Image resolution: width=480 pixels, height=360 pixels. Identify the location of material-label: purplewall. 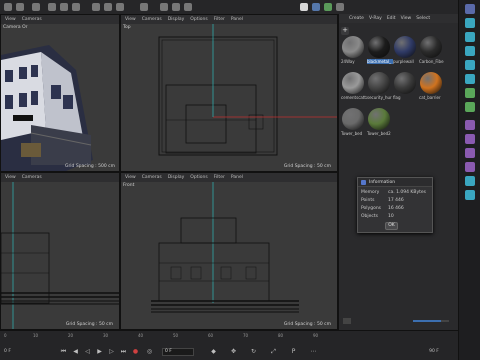
(403, 61).